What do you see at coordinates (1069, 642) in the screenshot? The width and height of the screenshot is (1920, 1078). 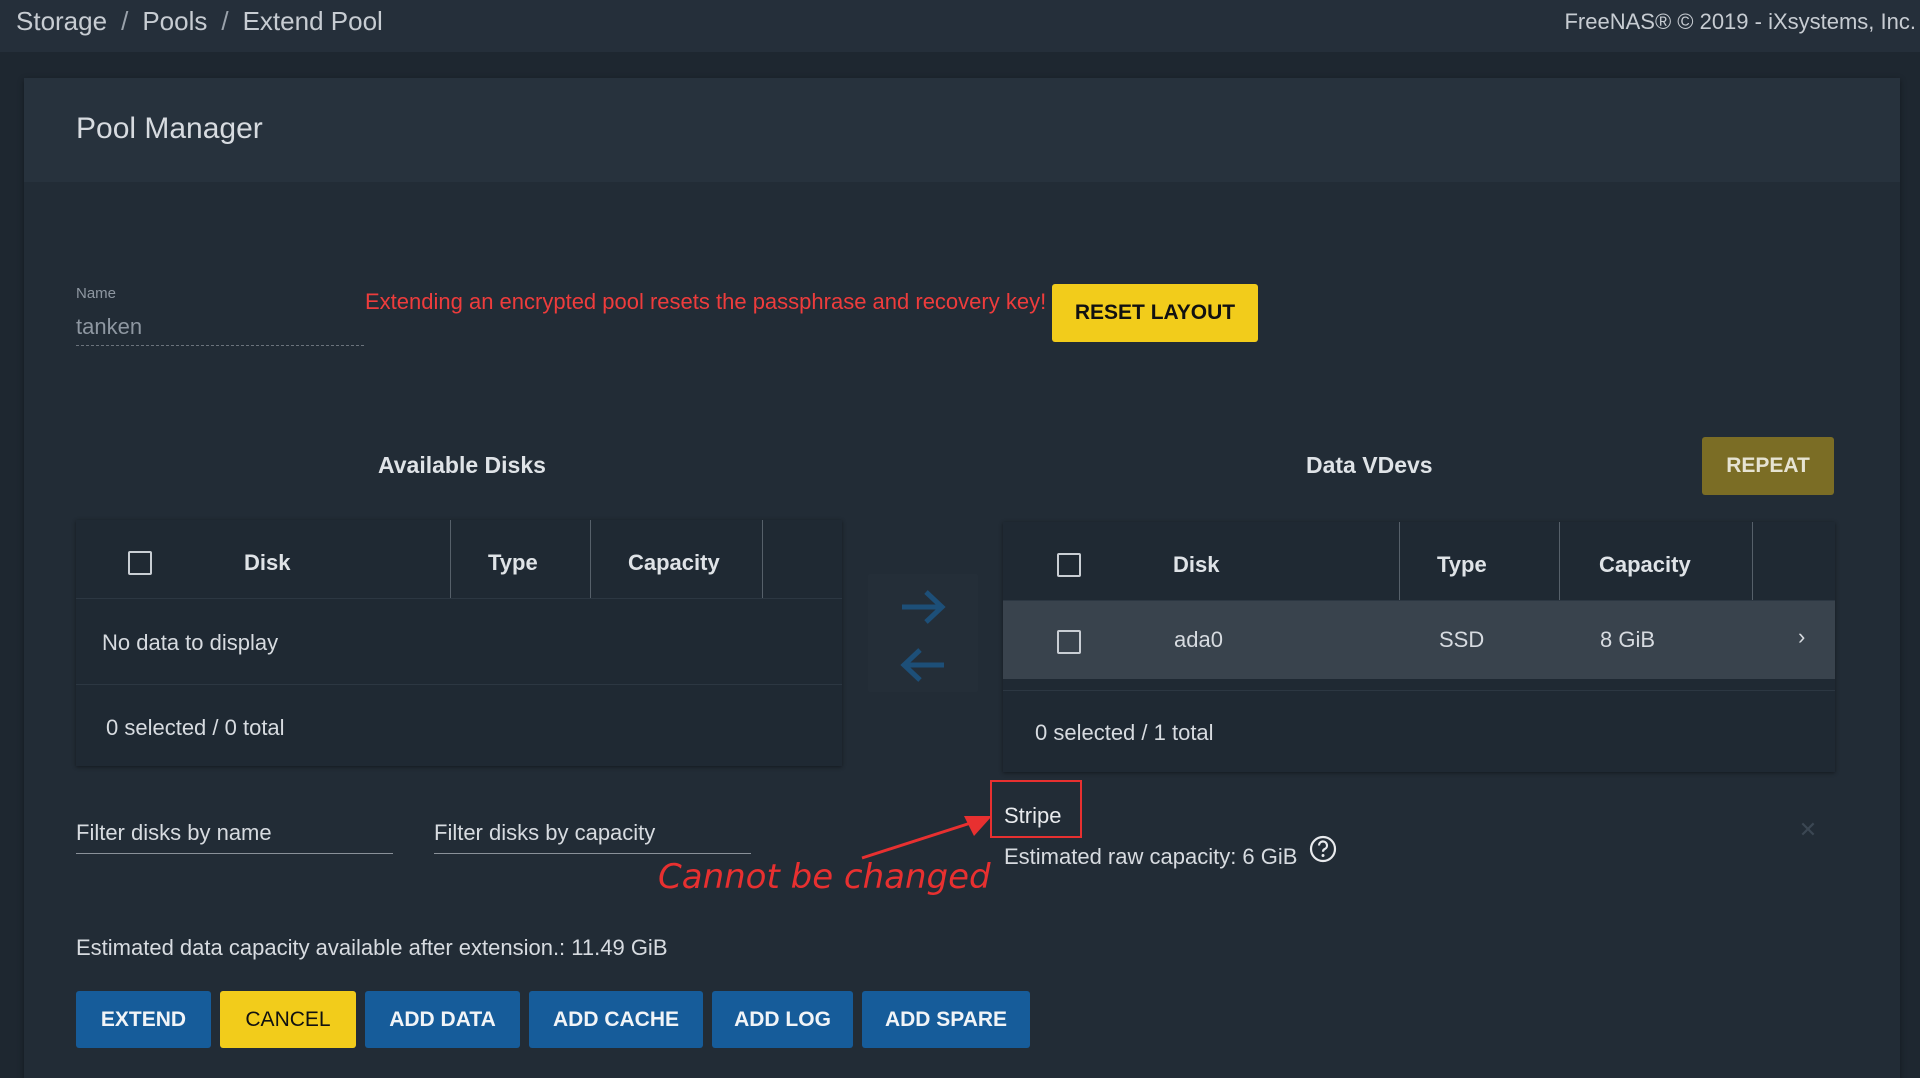 I see `row-checkbox` at bounding box center [1069, 642].